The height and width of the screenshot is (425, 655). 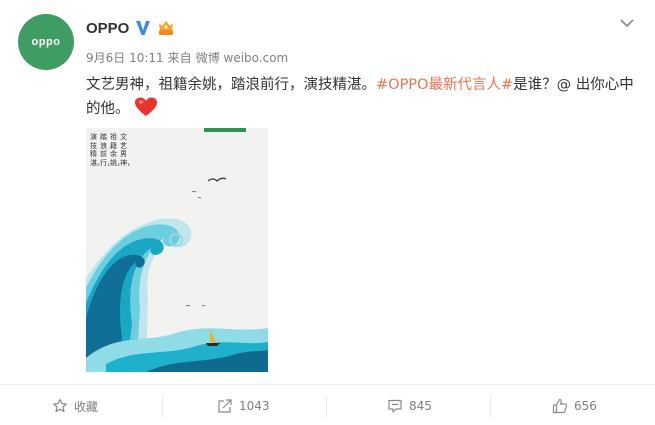 I want to click on like-count: 656, so click(x=585, y=406).